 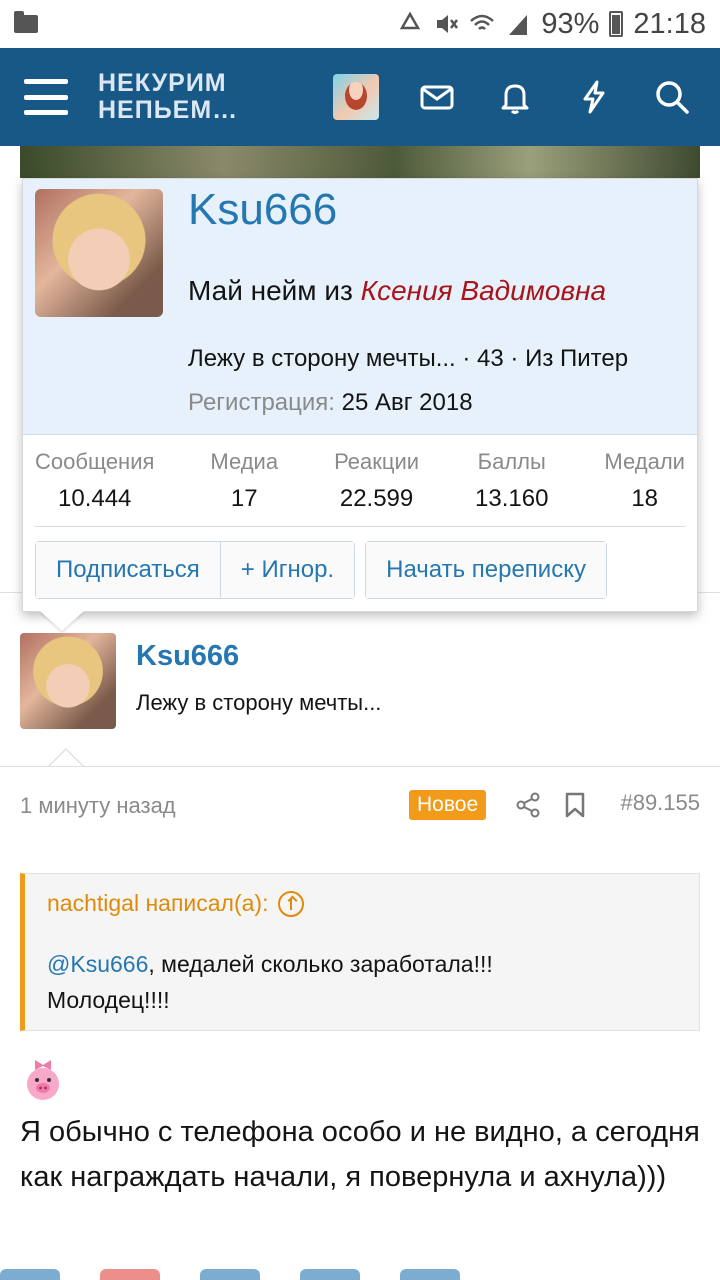 What do you see at coordinates (262, 210) in the screenshot?
I see `card-username: Ksu666` at bounding box center [262, 210].